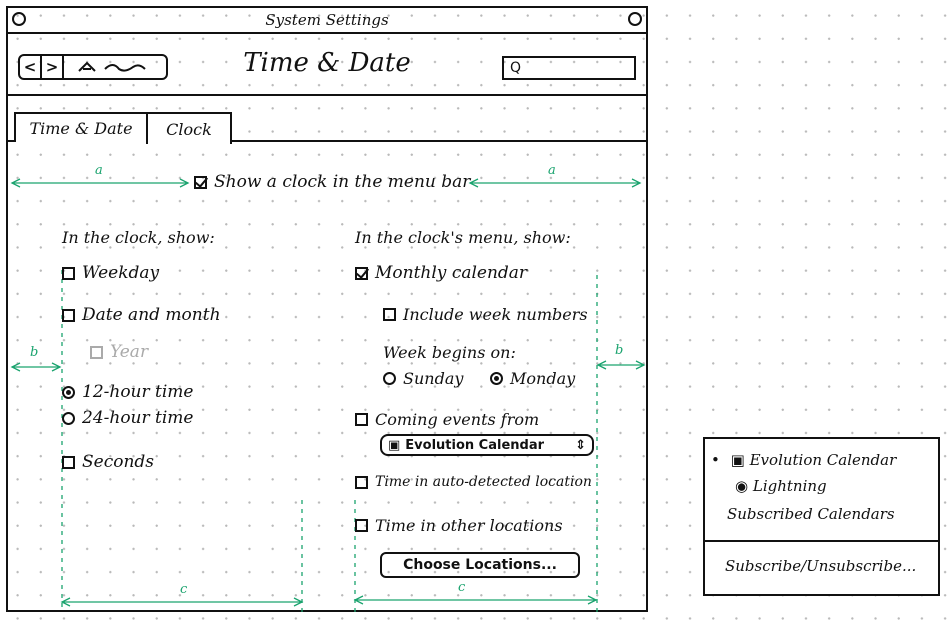  I want to click on seconds-label: Seconds, so click(118, 462).